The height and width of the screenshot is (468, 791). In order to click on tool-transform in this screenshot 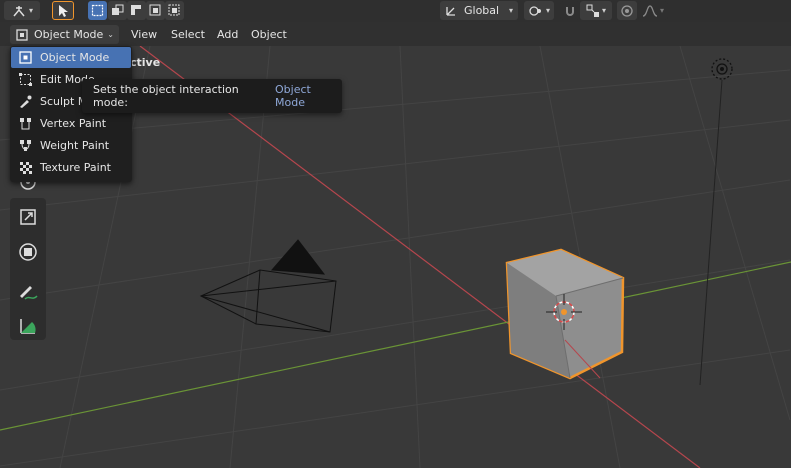, I will do `click(28, 252)`.